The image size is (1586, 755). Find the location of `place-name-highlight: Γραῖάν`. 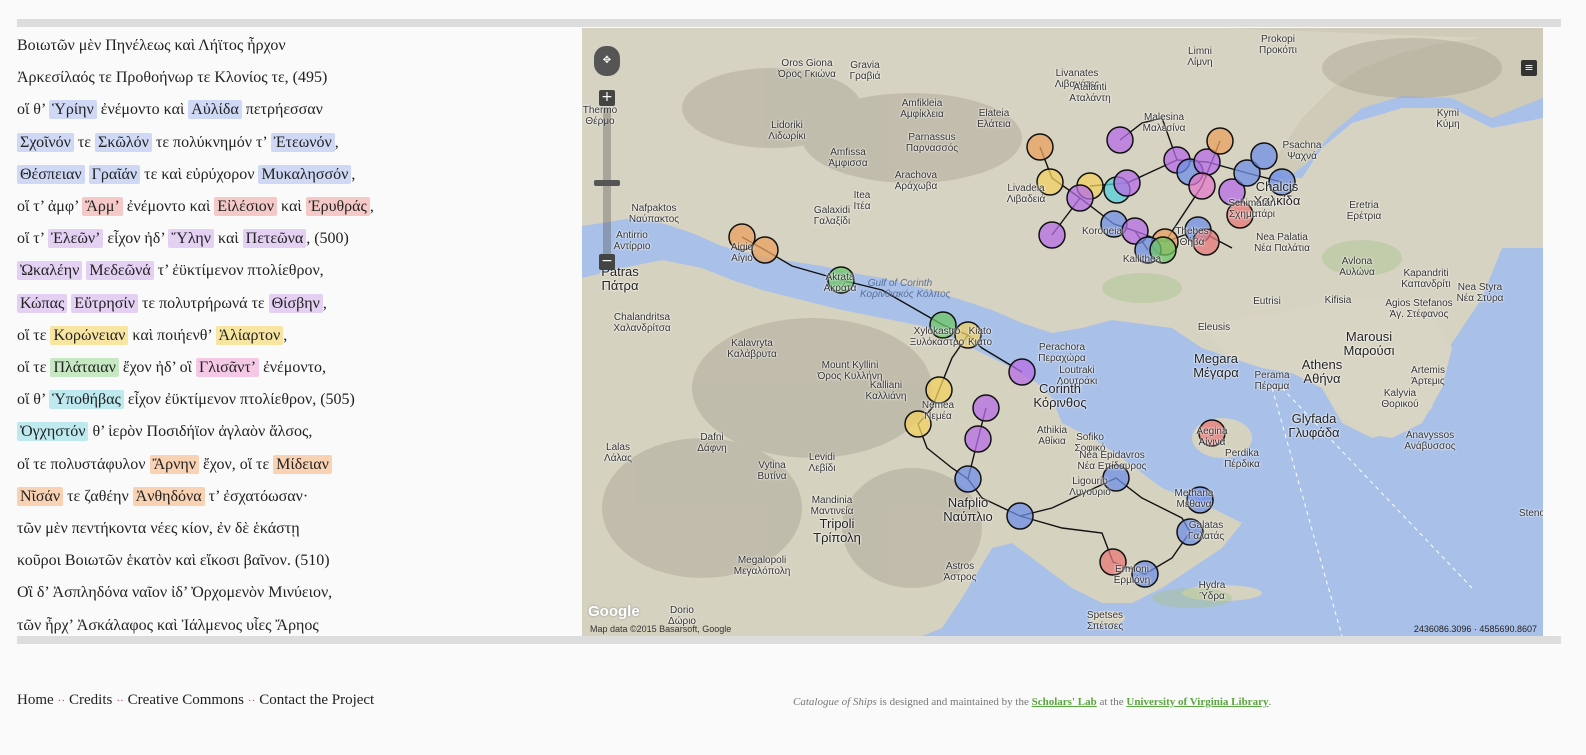

place-name-highlight: Γραῖάν is located at coordinates (114, 174).